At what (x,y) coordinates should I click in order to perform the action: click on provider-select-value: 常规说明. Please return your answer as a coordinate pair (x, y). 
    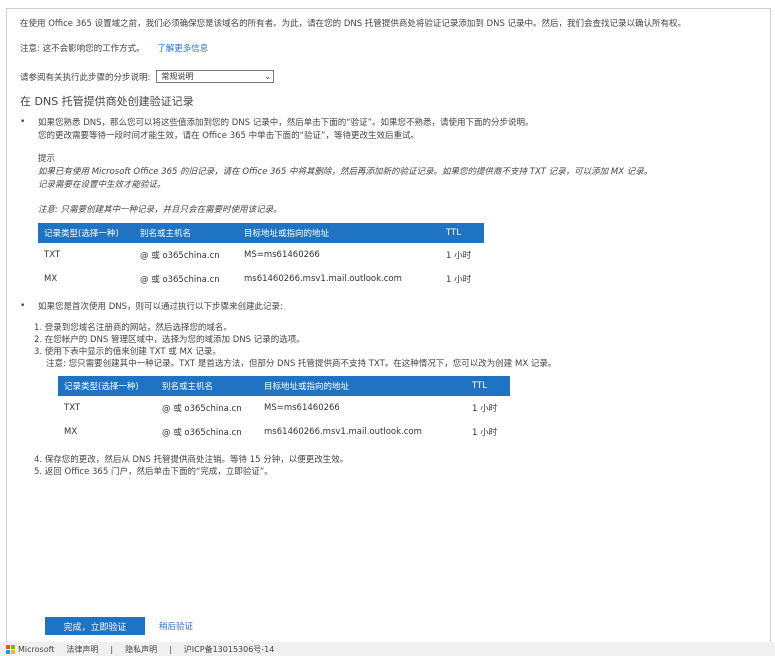
    Looking at the image, I should click on (177, 76).